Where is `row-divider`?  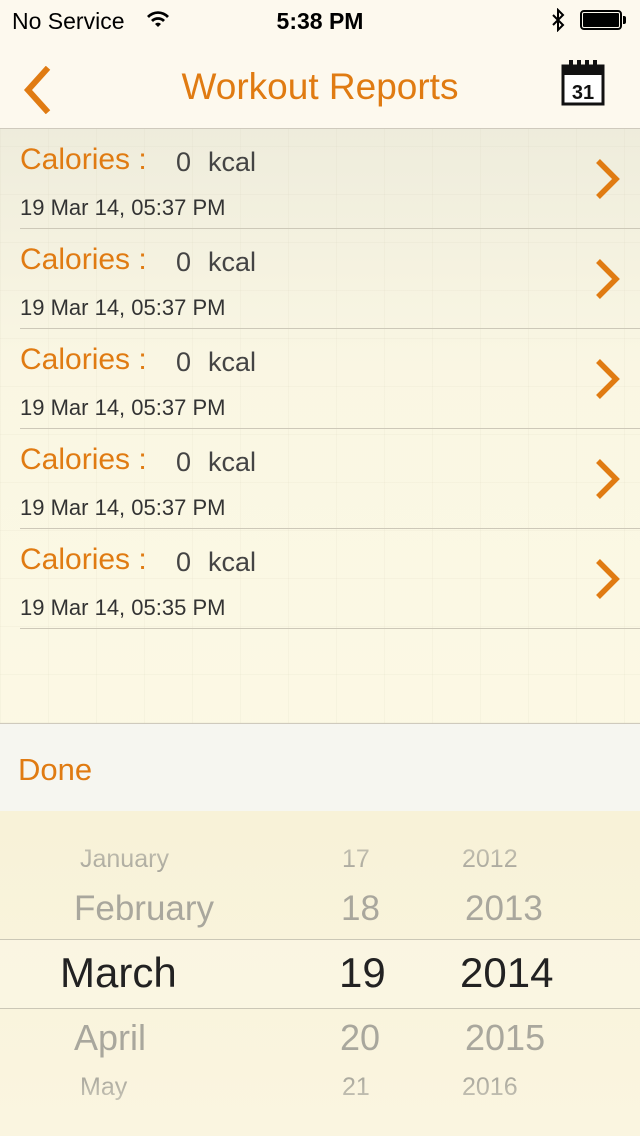 row-divider is located at coordinates (330, 628).